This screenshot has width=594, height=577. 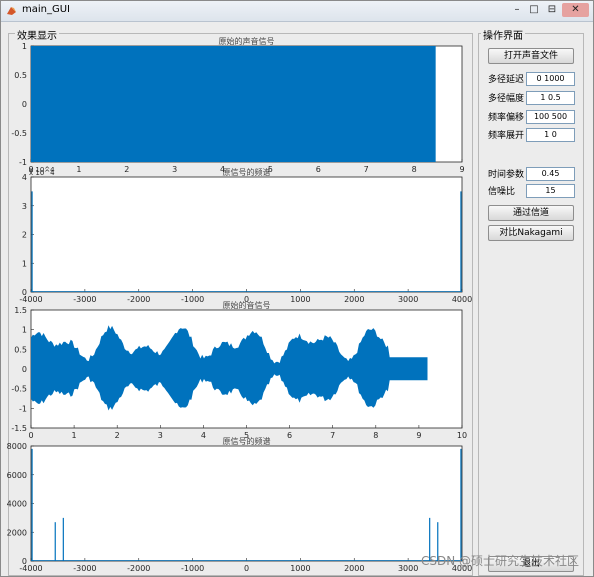 I want to click on frequency-spread-input: 1 0, so click(x=550, y=135).